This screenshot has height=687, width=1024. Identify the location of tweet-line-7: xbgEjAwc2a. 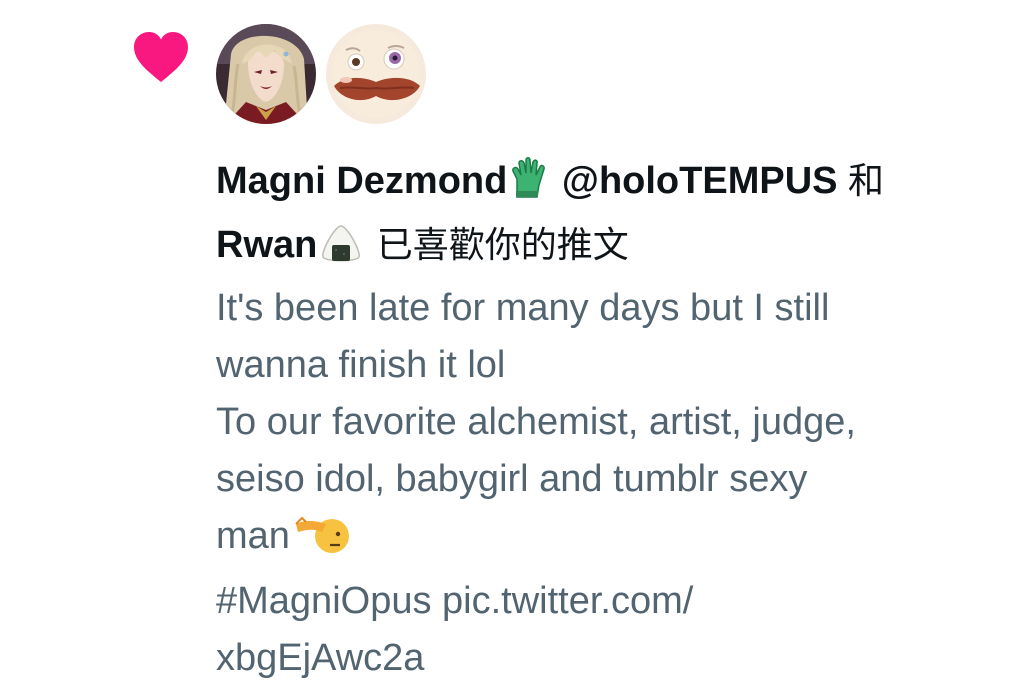
(611, 658).